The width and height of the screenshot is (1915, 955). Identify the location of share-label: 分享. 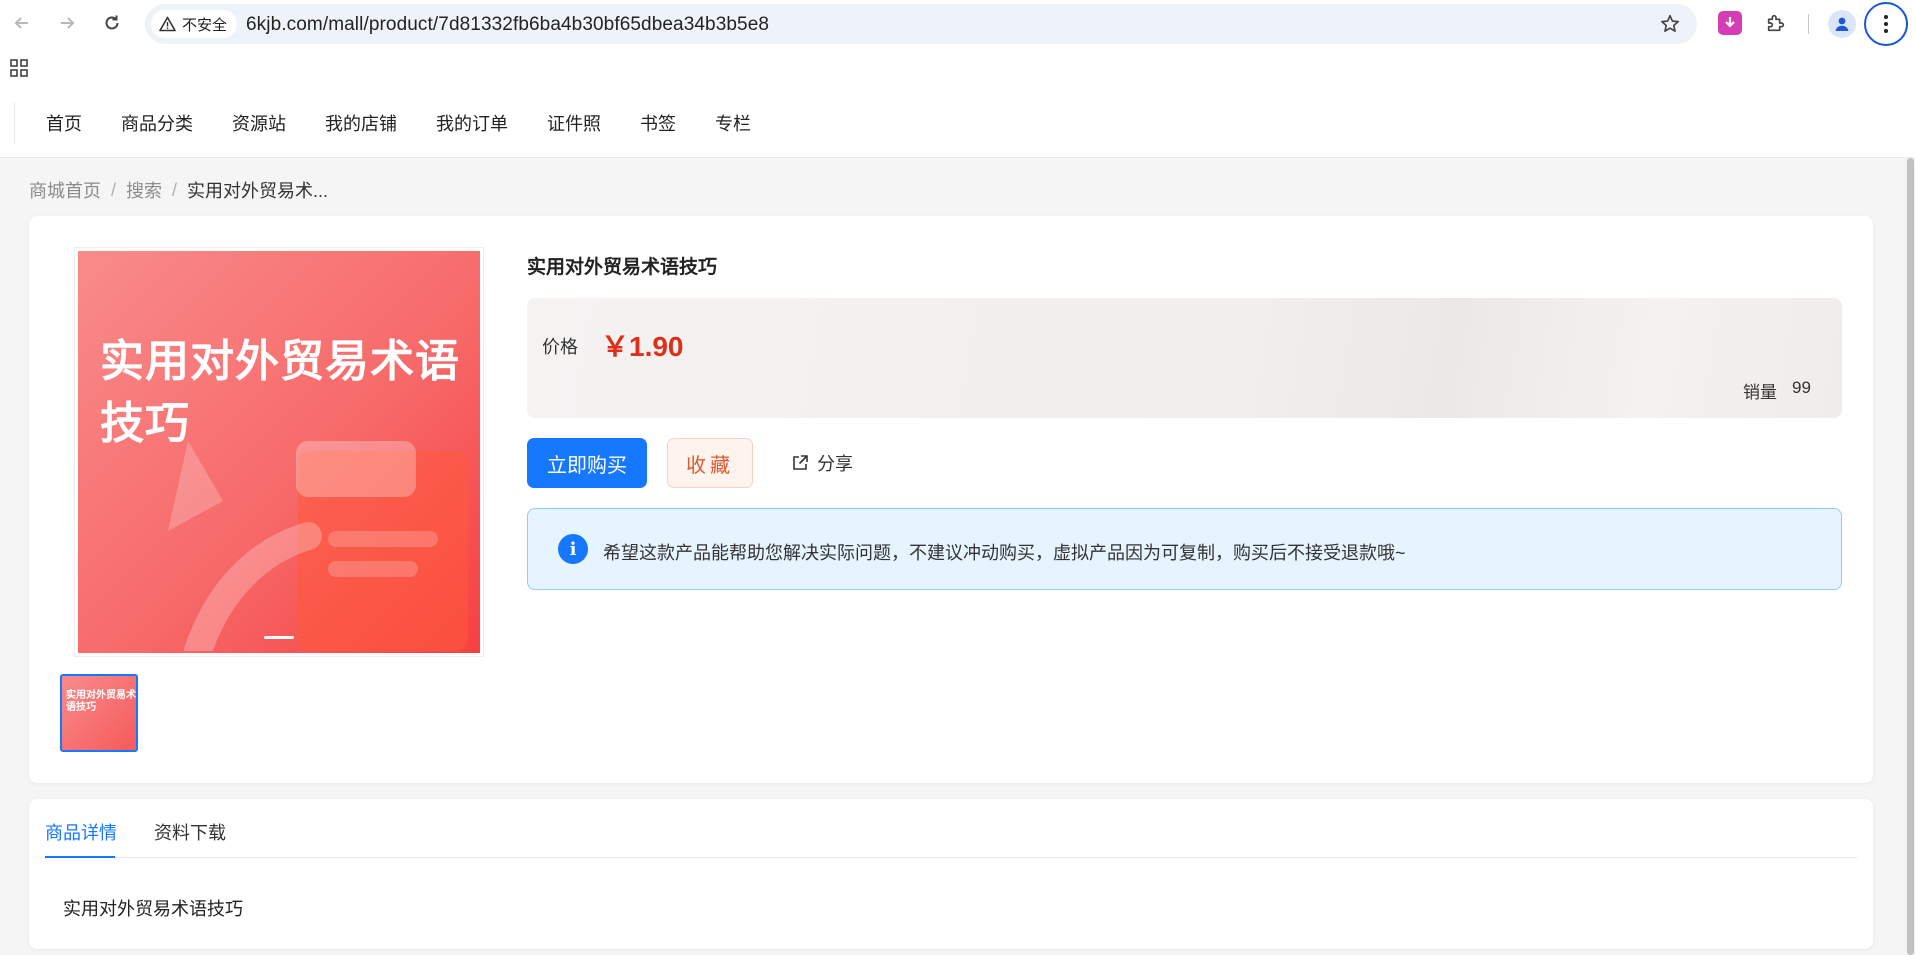
(835, 464).